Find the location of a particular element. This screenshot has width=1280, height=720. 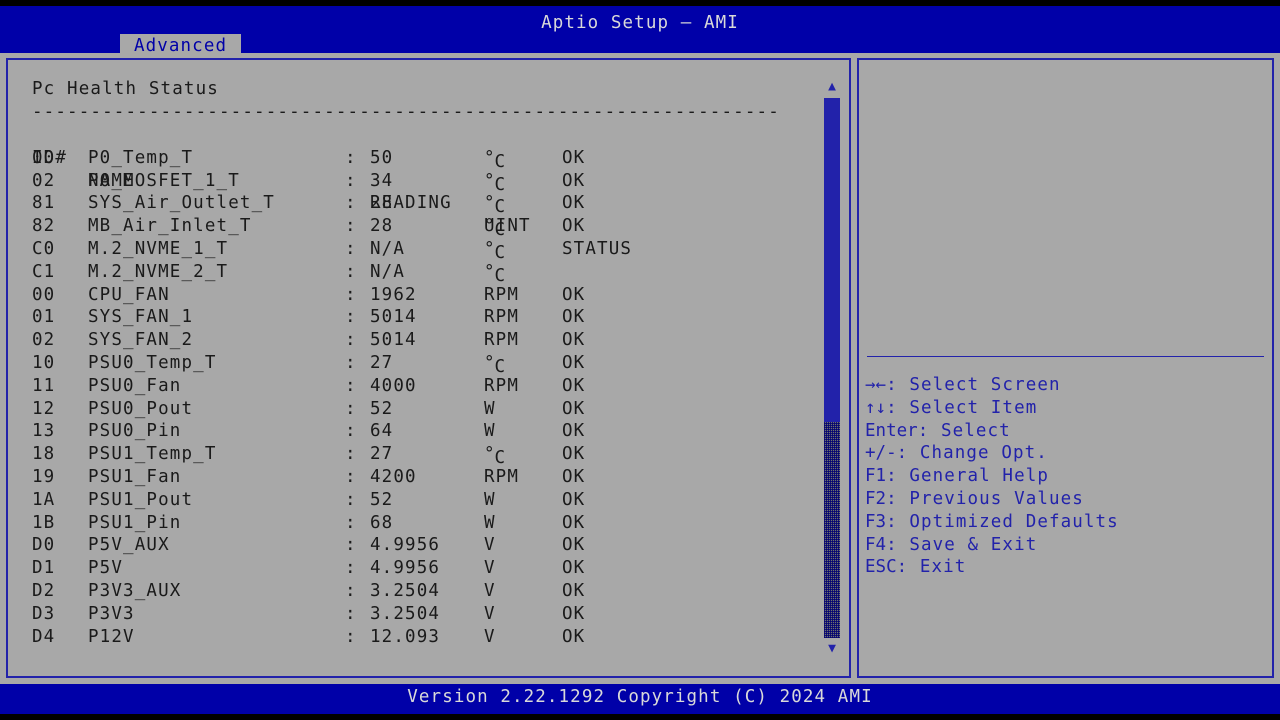

cell-reading: 50 is located at coordinates (382, 157).